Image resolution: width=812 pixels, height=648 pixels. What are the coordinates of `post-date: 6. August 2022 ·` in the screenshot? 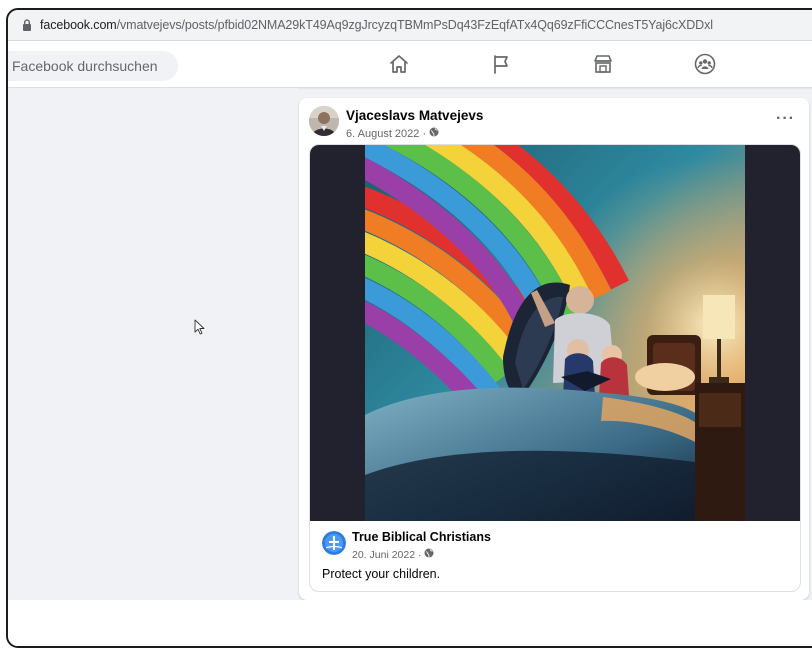 It's located at (386, 134).